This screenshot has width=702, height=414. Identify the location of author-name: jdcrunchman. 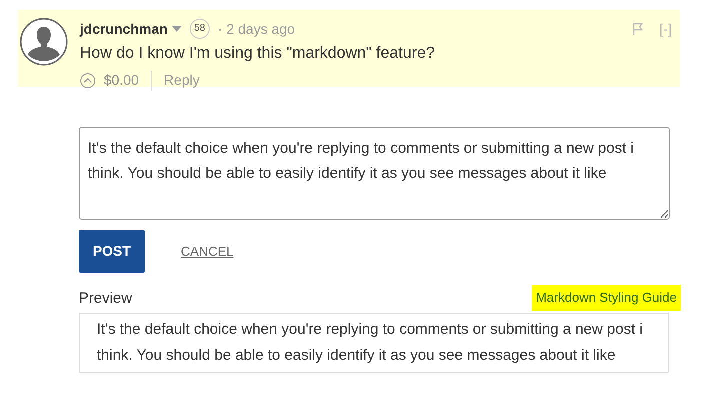
(124, 29).